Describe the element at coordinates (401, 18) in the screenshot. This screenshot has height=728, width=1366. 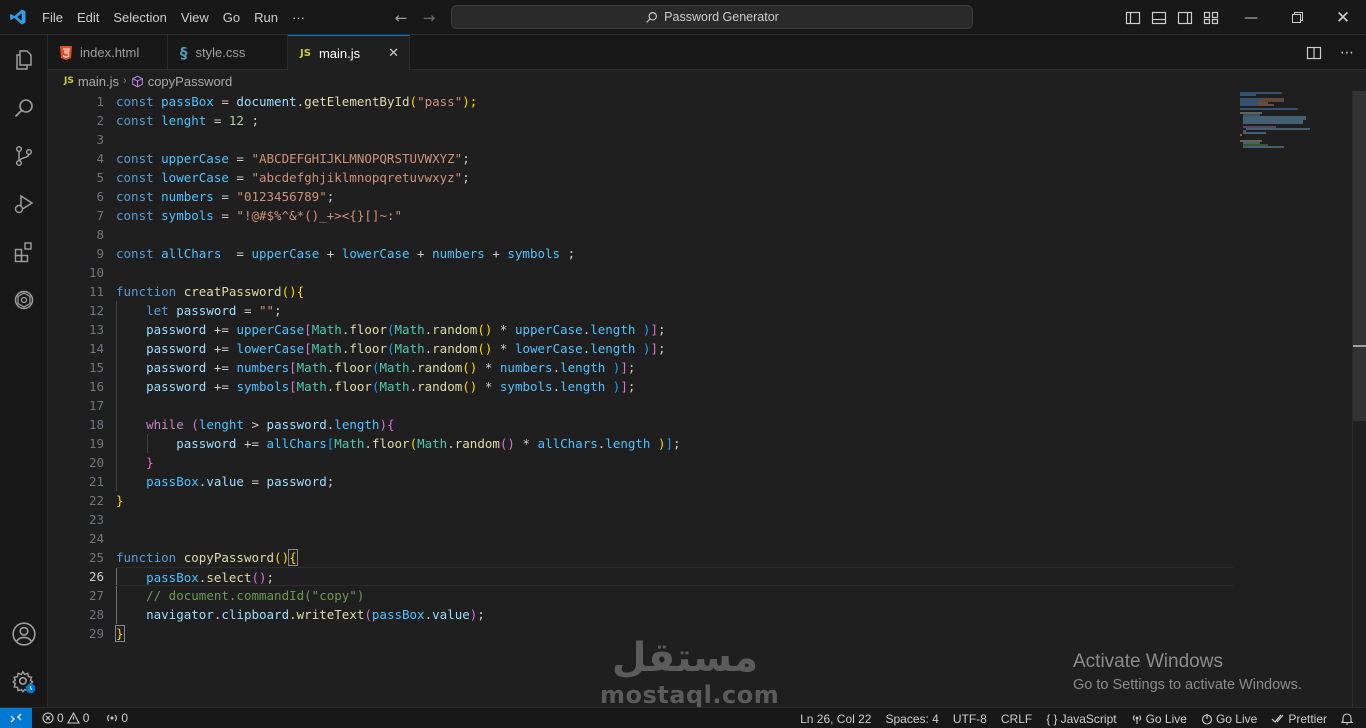
I see `back-arrow-icon: ←` at that location.